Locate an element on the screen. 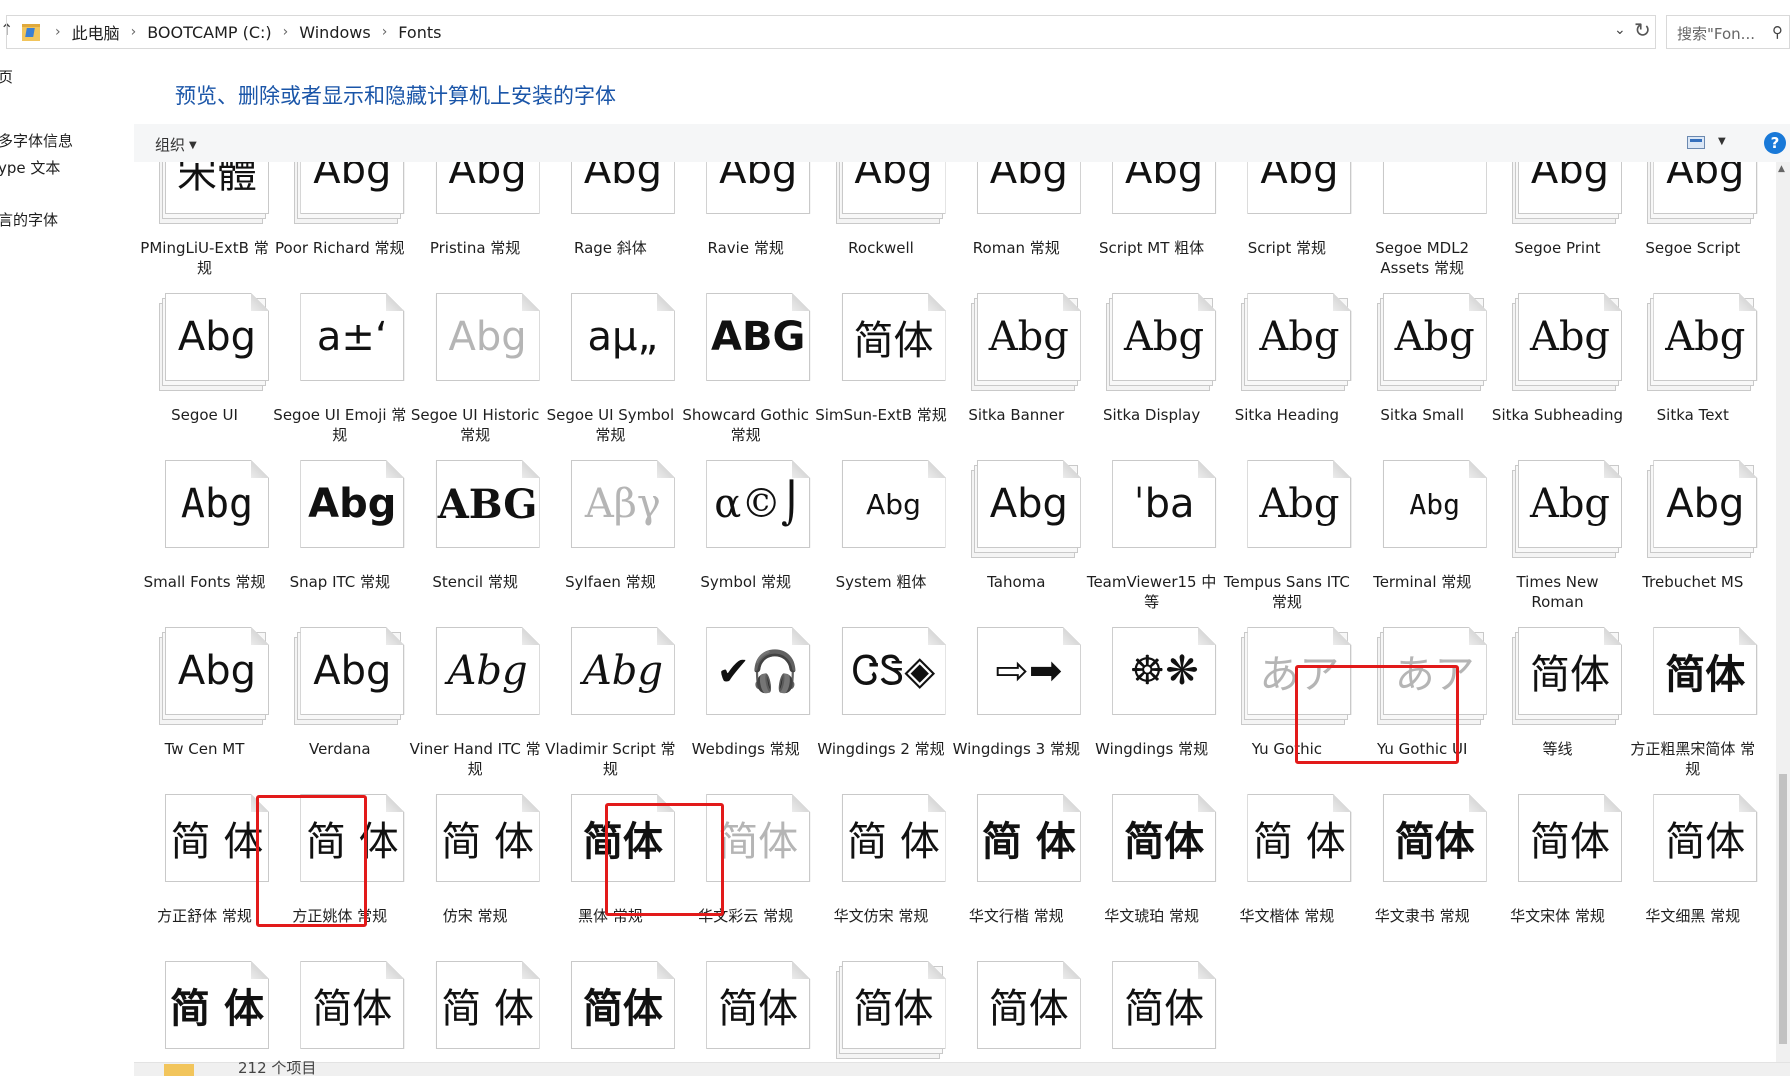  font-tile: ✔🎧 Webdings 常规 is located at coordinates (745, 707).